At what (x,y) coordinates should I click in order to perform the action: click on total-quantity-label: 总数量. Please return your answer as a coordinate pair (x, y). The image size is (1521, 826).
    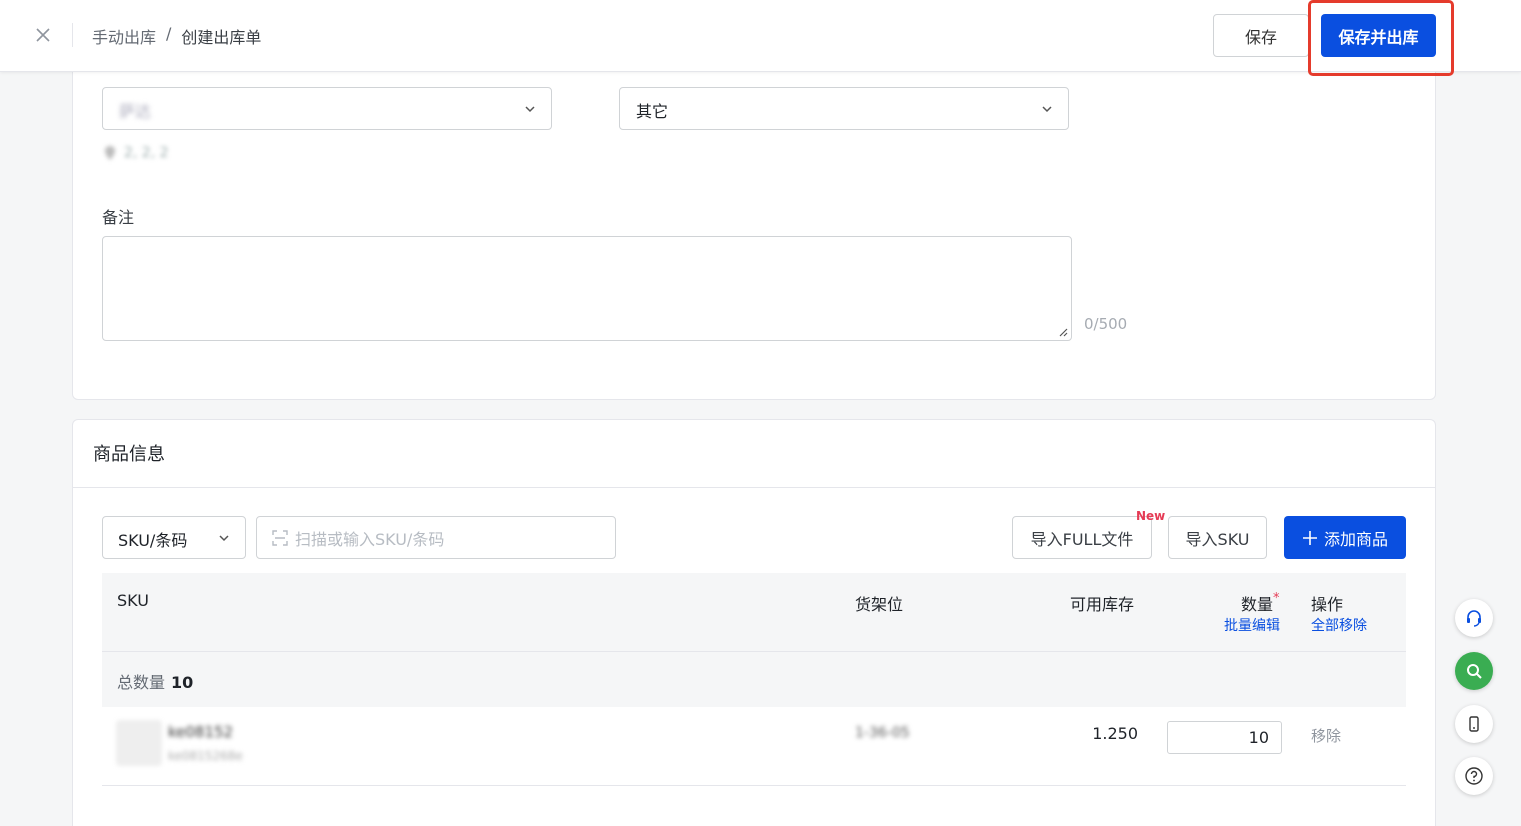
    Looking at the image, I should click on (141, 682).